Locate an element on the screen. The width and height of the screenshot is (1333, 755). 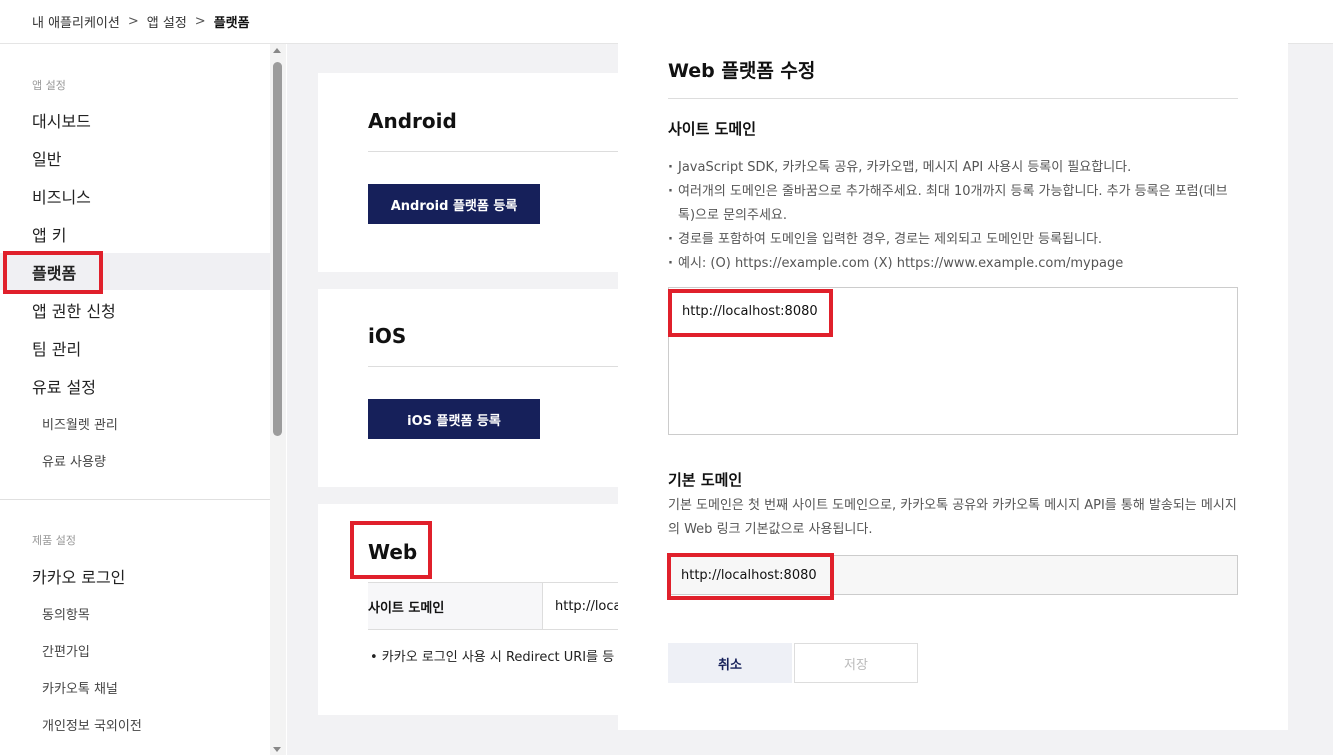
sidebar-divider is located at coordinates (135, 499).